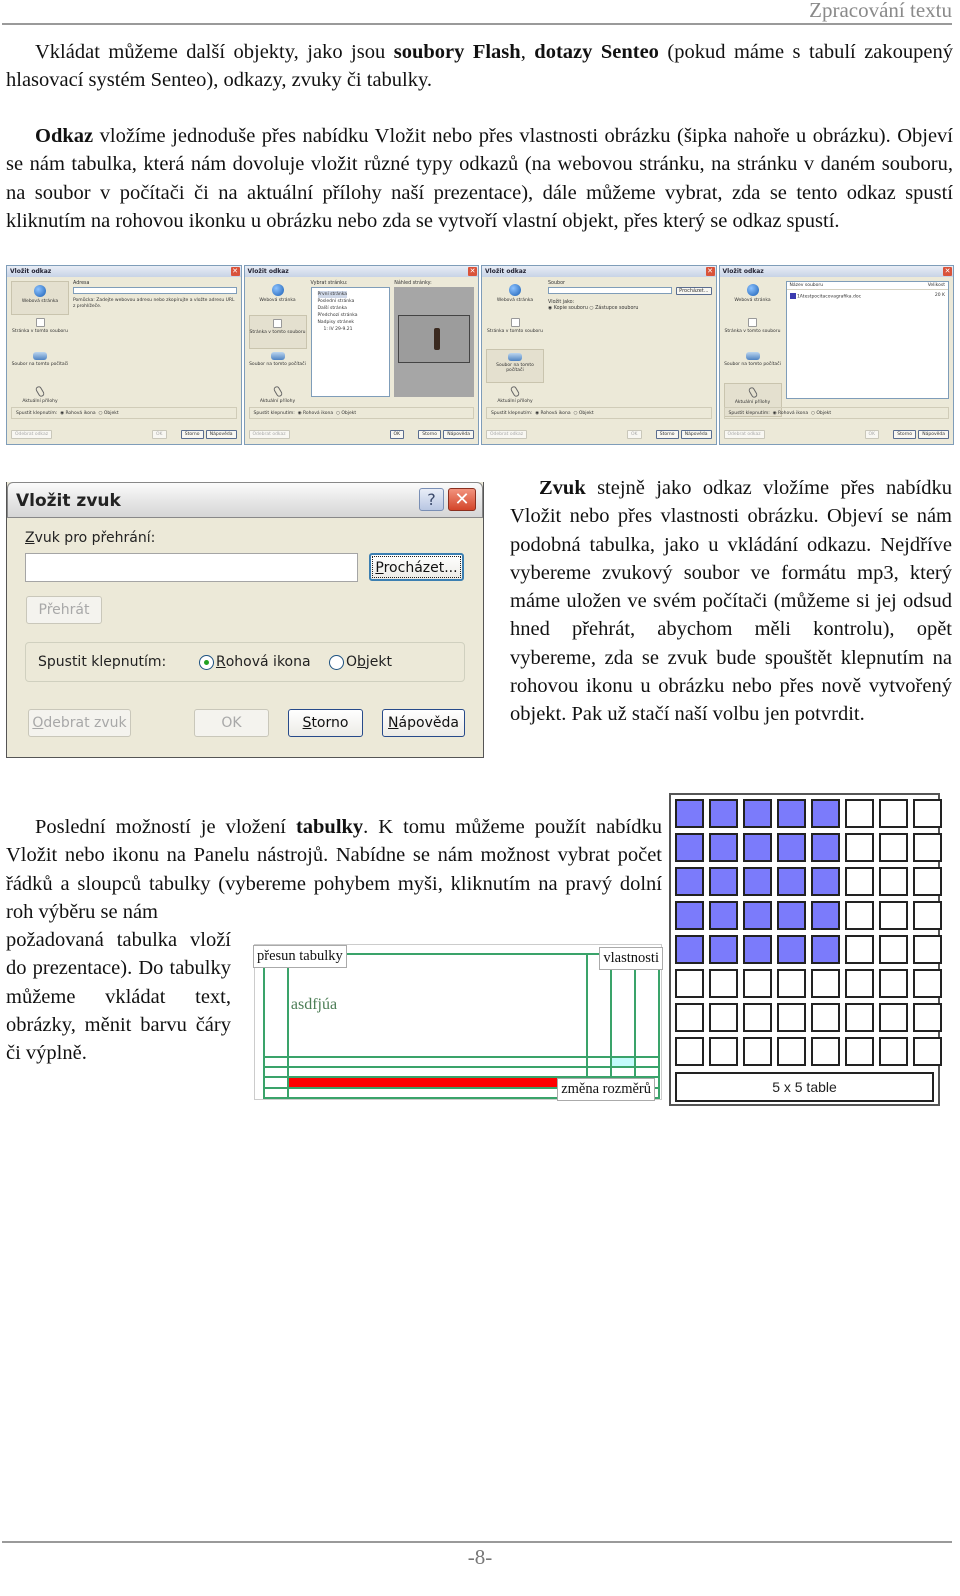 This screenshot has height=1596, width=960. I want to click on address-input, so click(155, 290).